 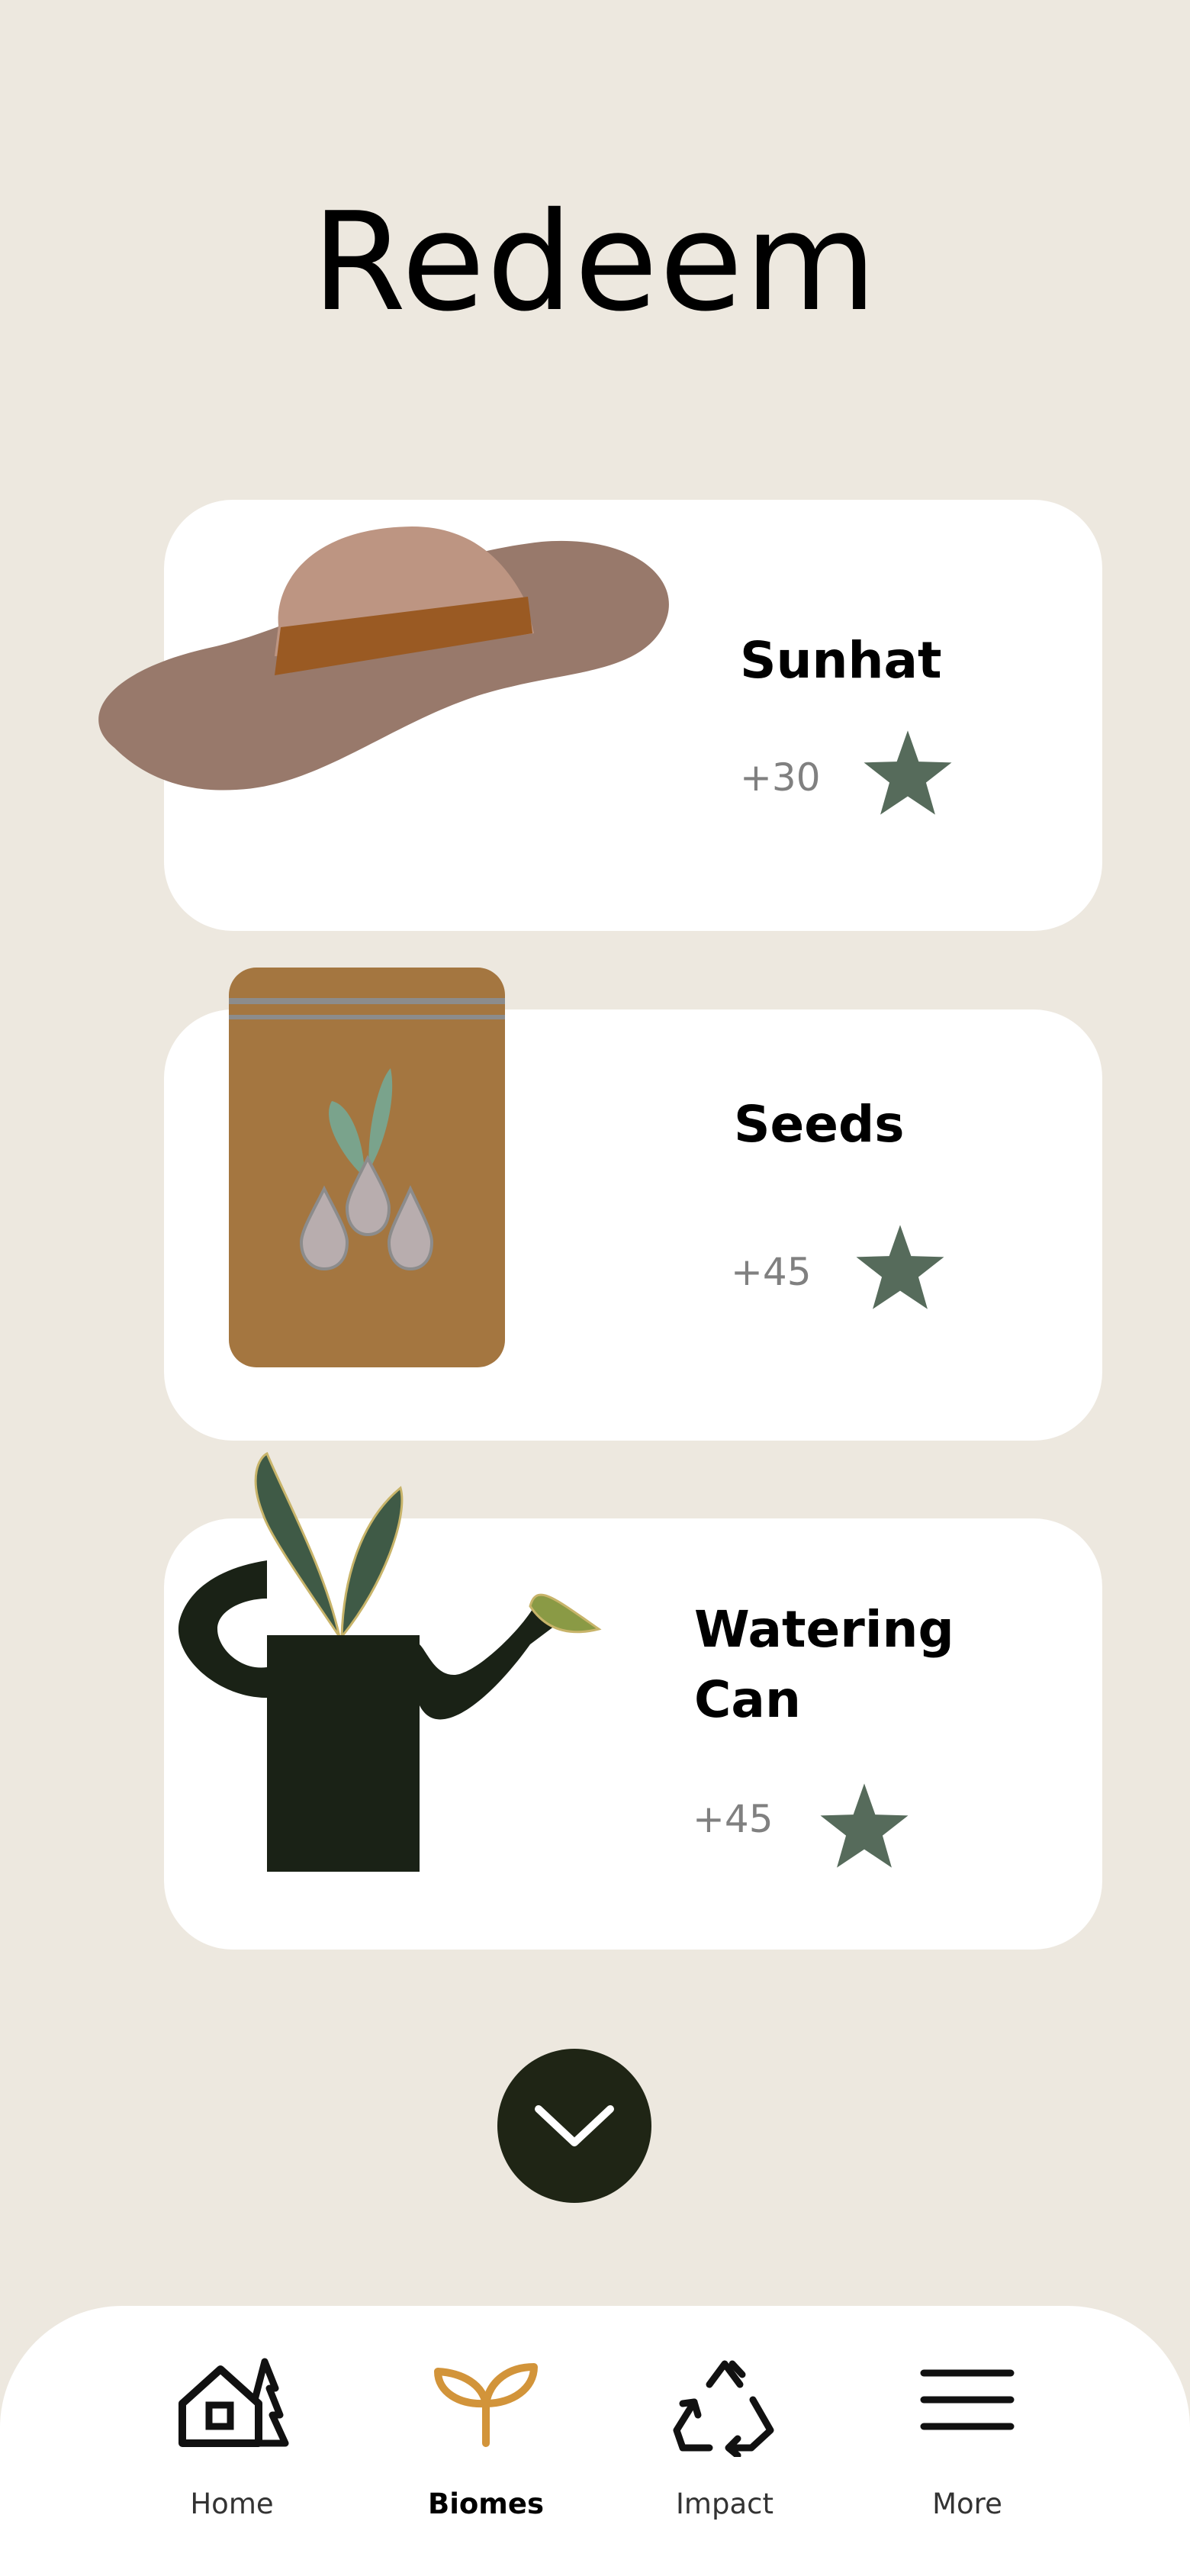 I want to click on item-name: Watering Can, so click(x=824, y=1665).